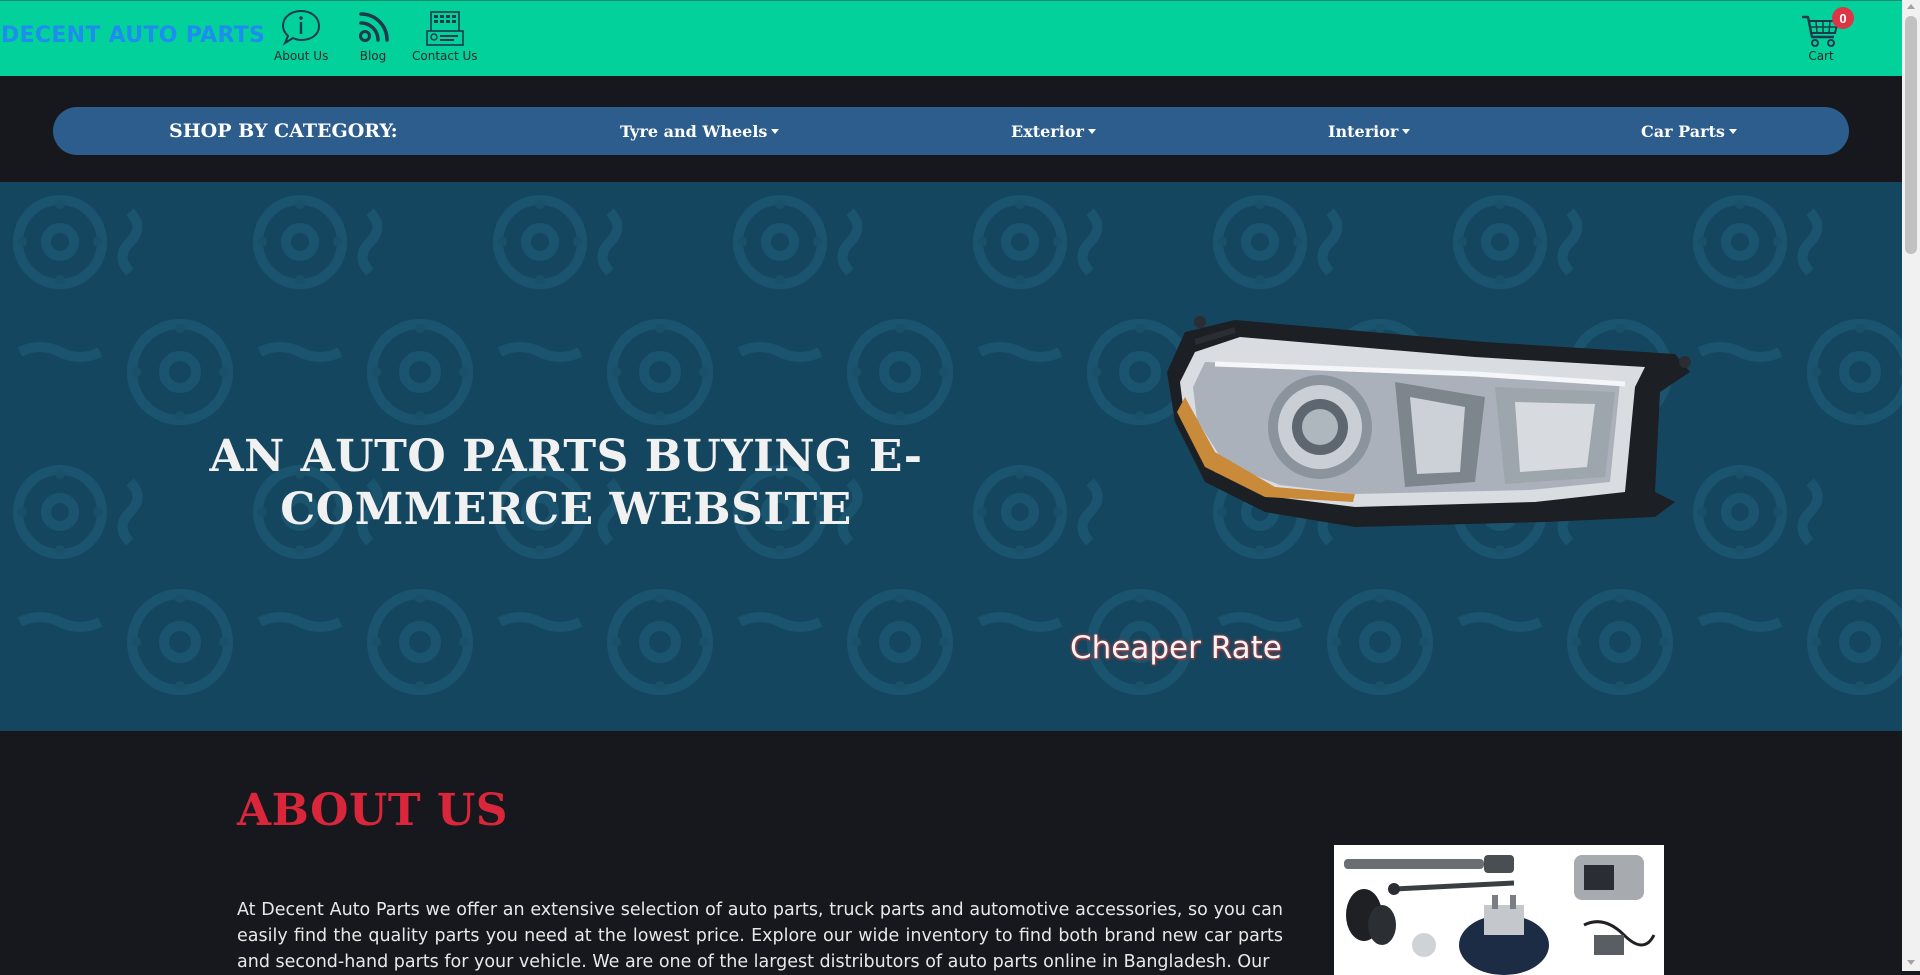 Image resolution: width=1920 pixels, height=975 pixels. What do you see at coordinates (1429, 421) in the screenshot?
I see `headlight-product-image` at bounding box center [1429, 421].